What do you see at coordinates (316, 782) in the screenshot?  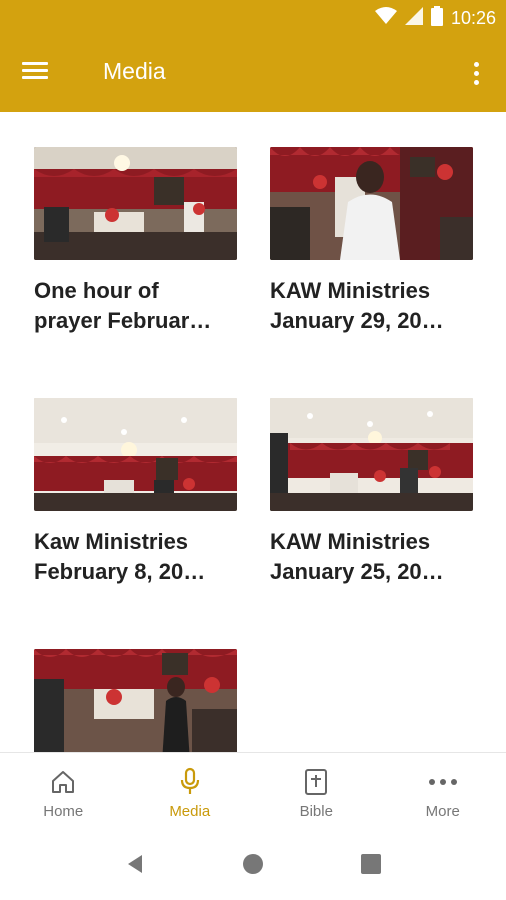 I see `bible-icon` at bounding box center [316, 782].